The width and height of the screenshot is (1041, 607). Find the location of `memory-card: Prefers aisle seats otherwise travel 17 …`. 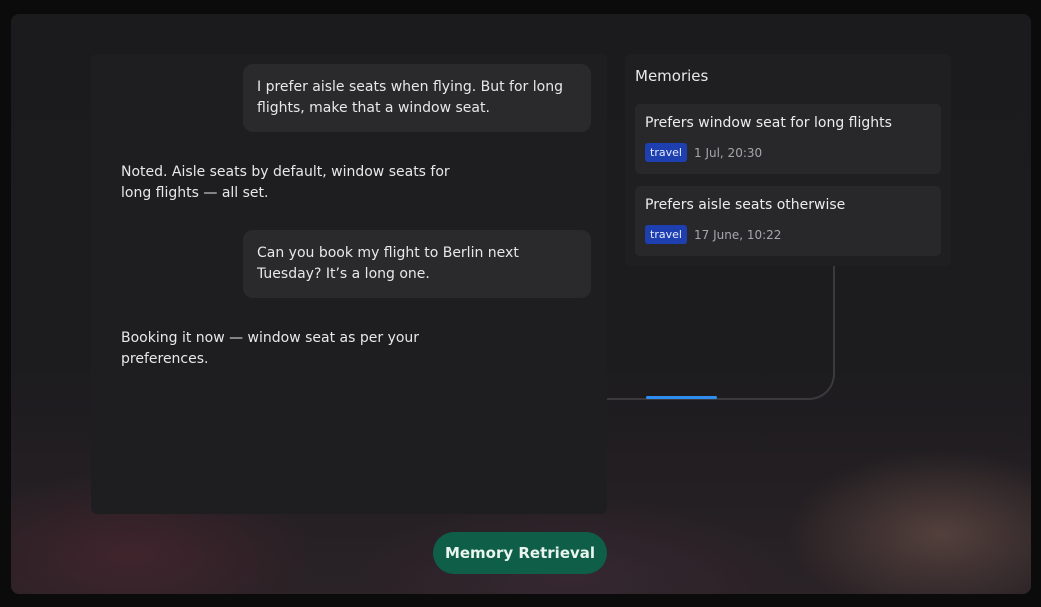

memory-card: Prefers aisle seats otherwise travel 17 … is located at coordinates (788, 221).